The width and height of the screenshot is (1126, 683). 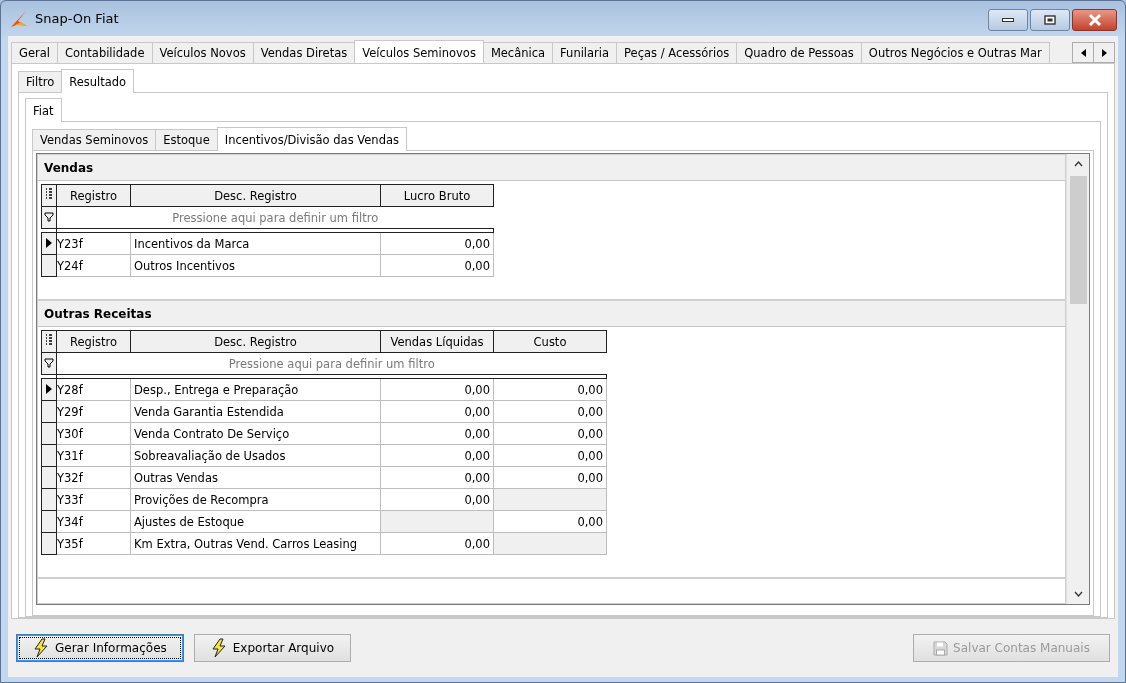 What do you see at coordinates (955, 52) in the screenshot?
I see `tab: Outros Negócios e Outras Mar` at bounding box center [955, 52].